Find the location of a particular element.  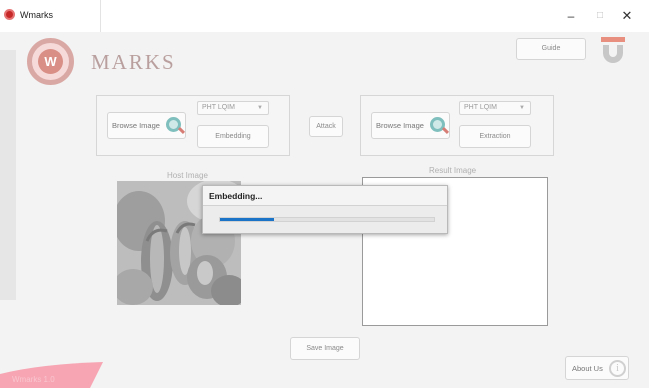

extraction-button: Extraction is located at coordinates (495, 136).